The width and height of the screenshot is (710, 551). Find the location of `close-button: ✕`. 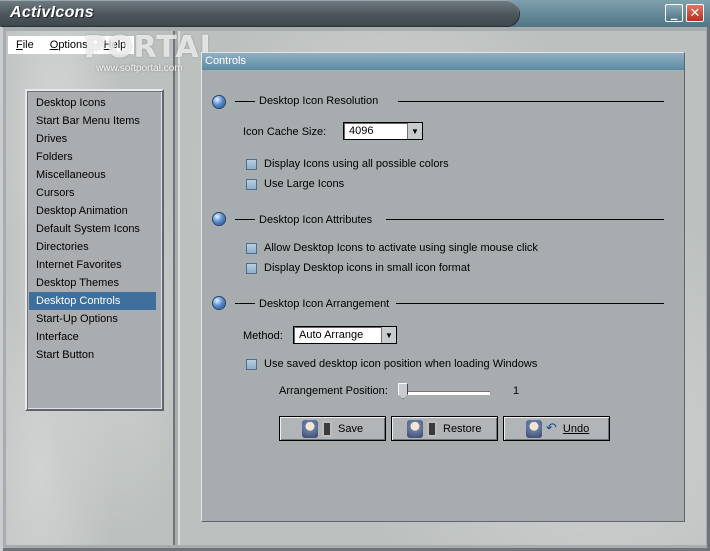

close-button: ✕ is located at coordinates (695, 13).